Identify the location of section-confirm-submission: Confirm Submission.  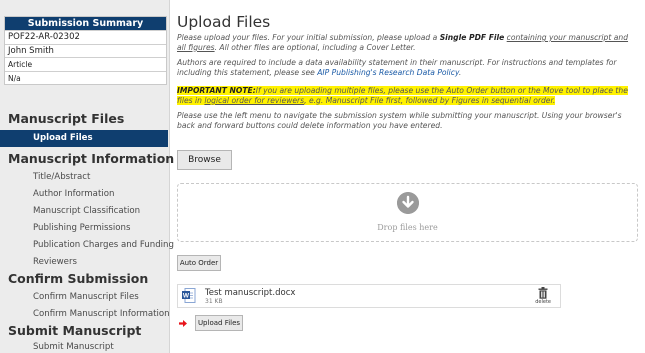
(78, 278).